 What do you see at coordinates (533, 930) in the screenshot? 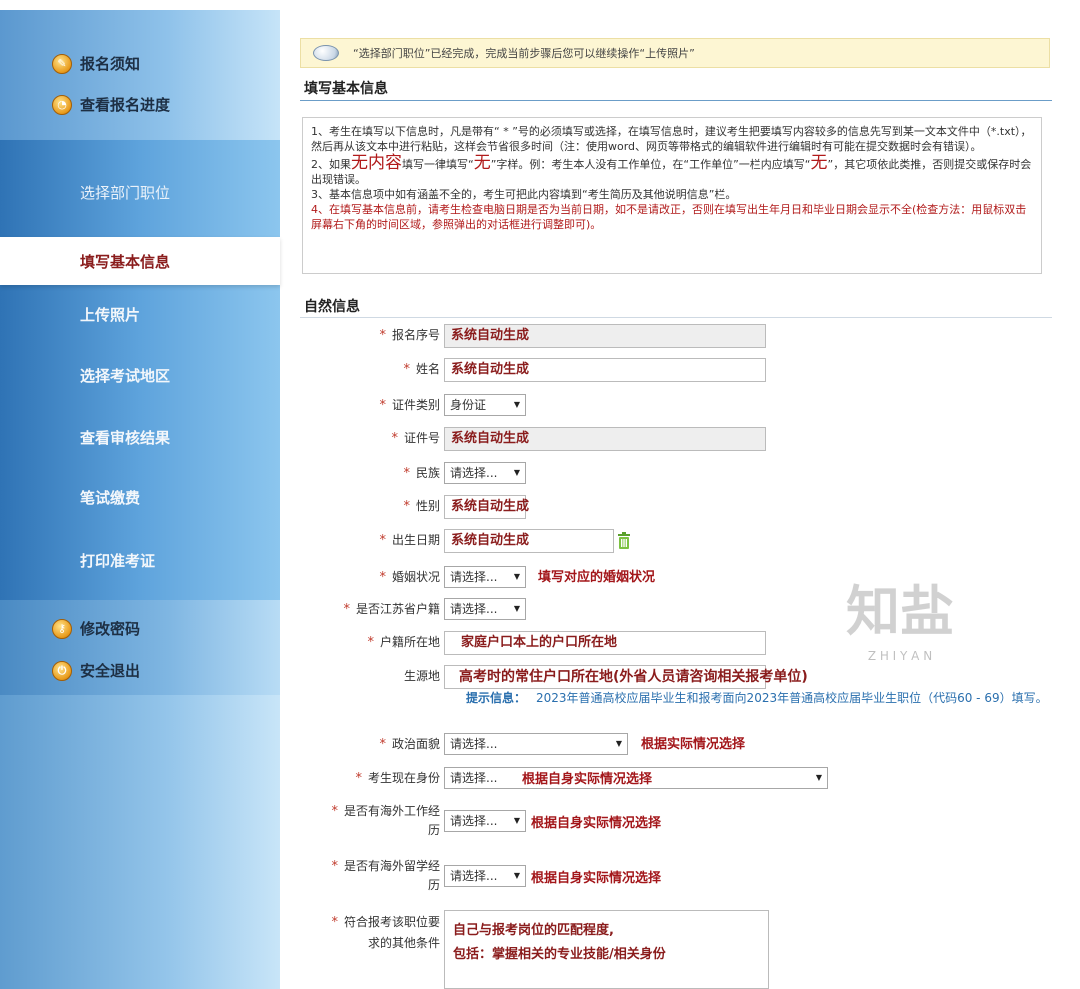
I see `textarea-line-1: 自己与报考岗位的匹配程度,` at bounding box center [533, 930].